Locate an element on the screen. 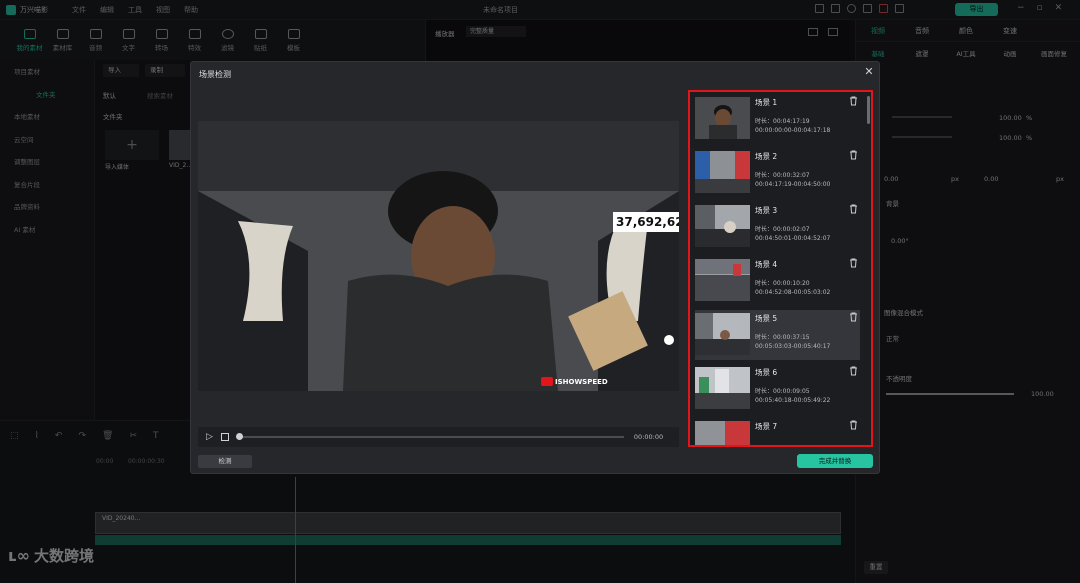 The height and width of the screenshot is (583, 1080). duration-value: 00:00:32:07 is located at coordinates (791, 175).